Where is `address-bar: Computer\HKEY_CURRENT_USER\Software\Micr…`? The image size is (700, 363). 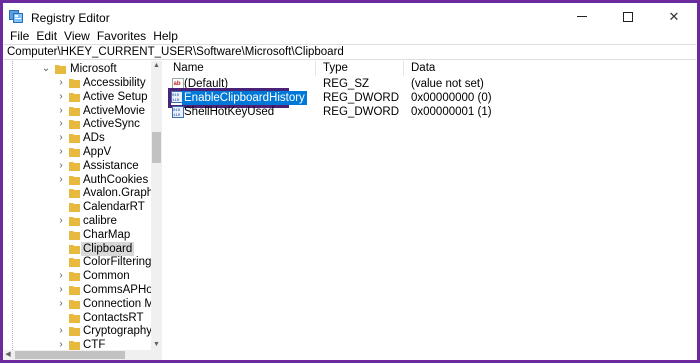 address-bar: Computer\HKEY_CURRENT_USER\Software\Micr… is located at coordinates (350, 52).